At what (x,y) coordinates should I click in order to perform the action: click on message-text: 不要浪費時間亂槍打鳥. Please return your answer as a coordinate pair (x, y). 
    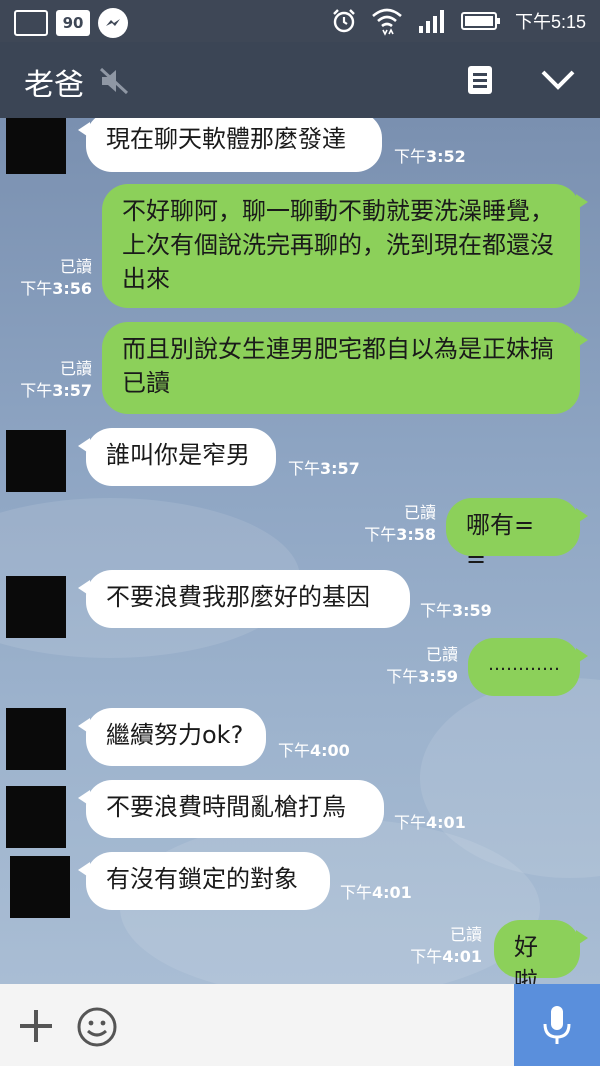
    Looking at the image, I should click on (226, 807).